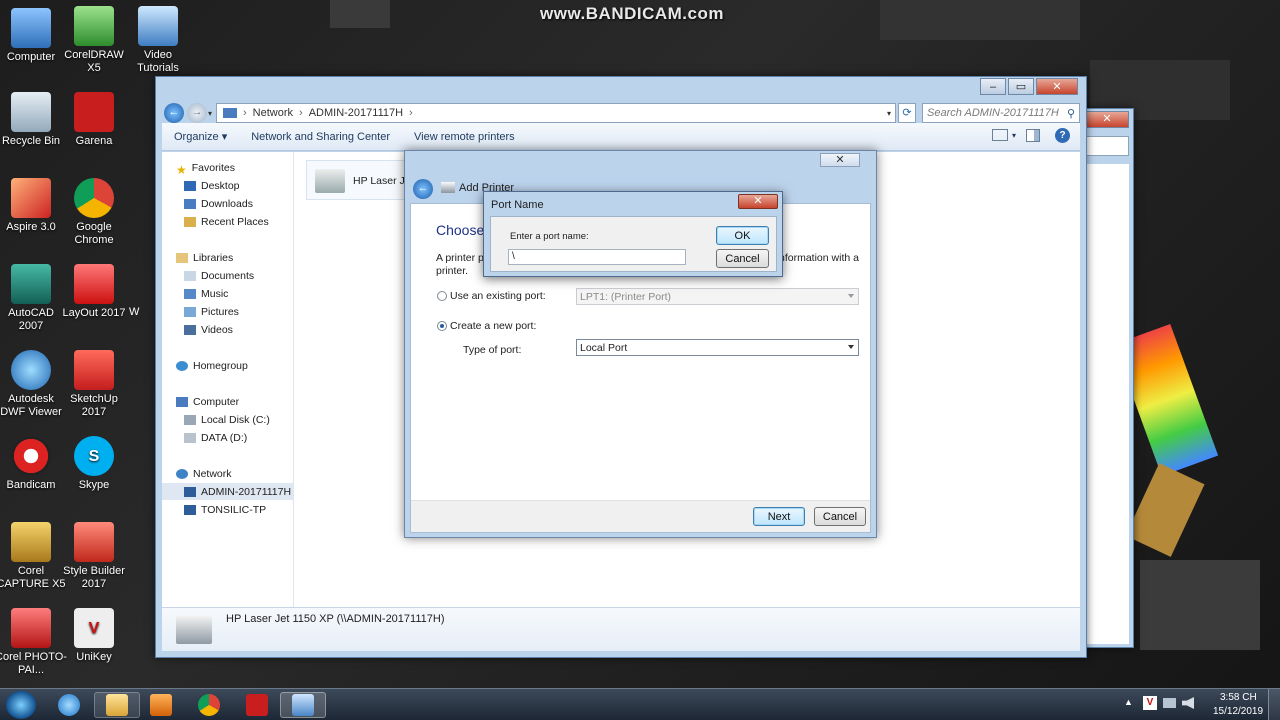 This screenshot has height=720, width=1280. I want to click on unikey-tray-icon: V, so click(1150, 703).